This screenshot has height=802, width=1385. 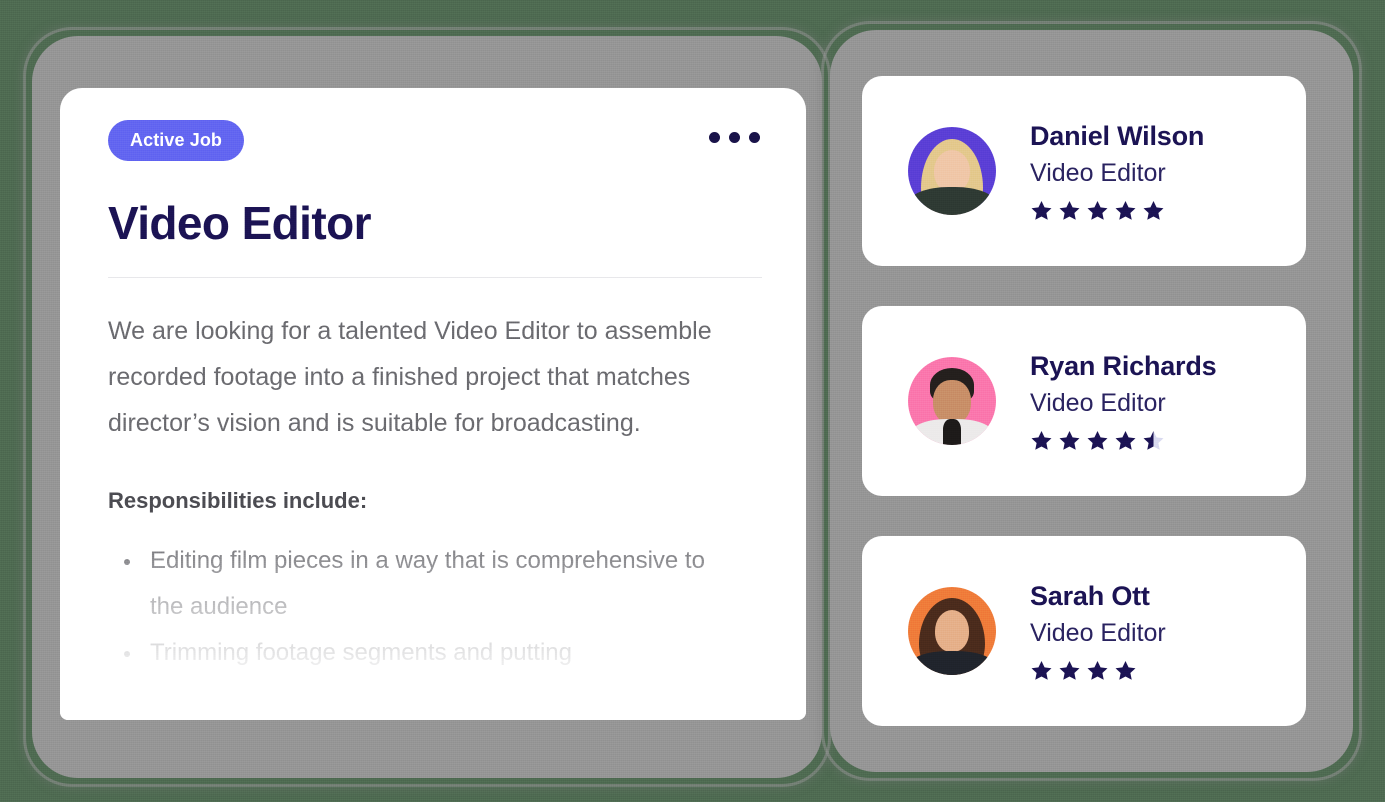 I want to click on candidate-card-ryan-richards: Ryan Richards Video Editor, so click(x=1084, y=401).